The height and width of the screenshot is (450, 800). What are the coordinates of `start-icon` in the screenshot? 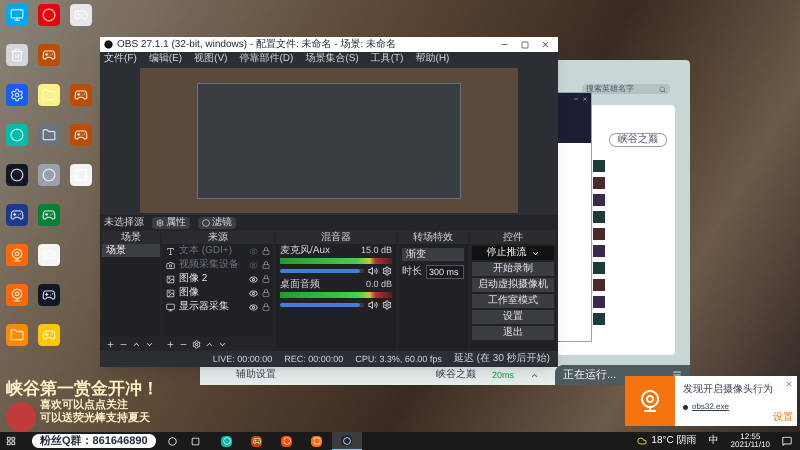 It's located at (11, 441).